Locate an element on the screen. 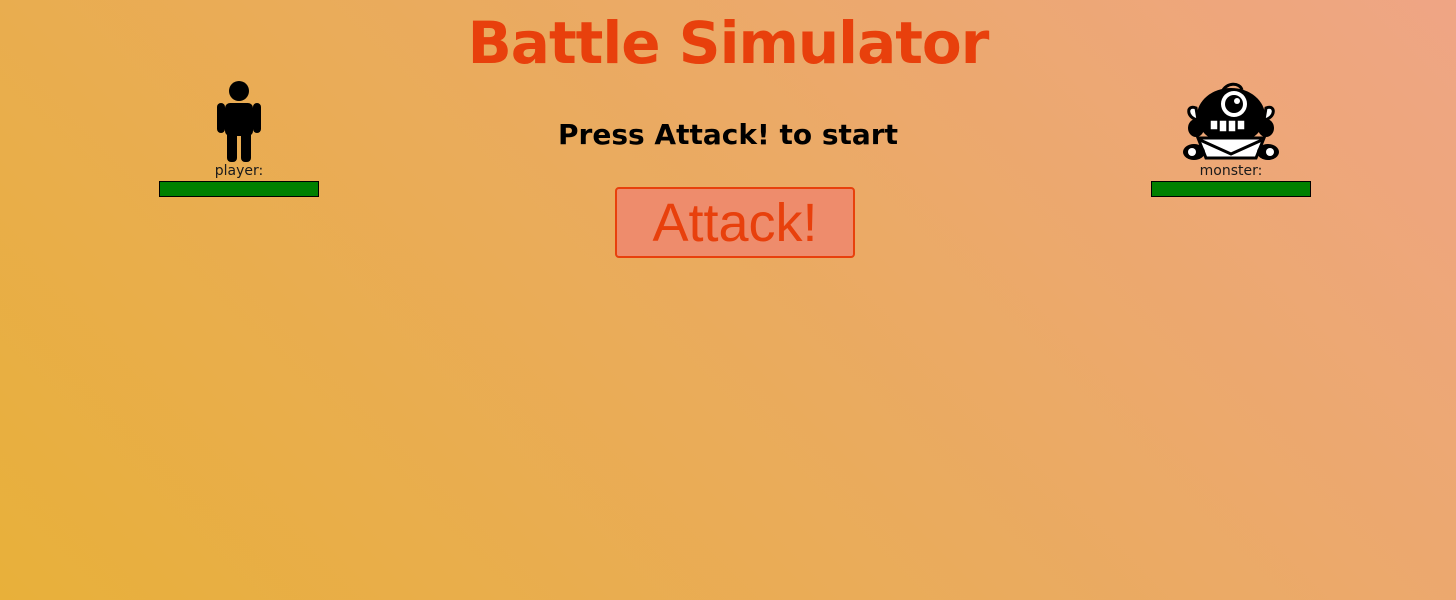 This screenshot has height=600, width=1456. player-label: player: is located at coordinates (239, 171).